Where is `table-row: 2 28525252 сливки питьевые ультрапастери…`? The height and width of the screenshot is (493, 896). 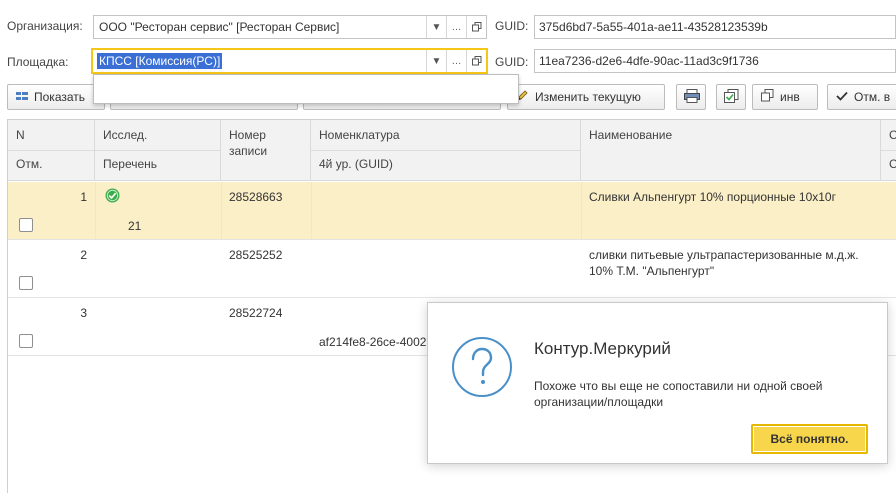 table-row: 2 28525252 сливки питьевые ультрапастери… is located at coordinates (452, 269).